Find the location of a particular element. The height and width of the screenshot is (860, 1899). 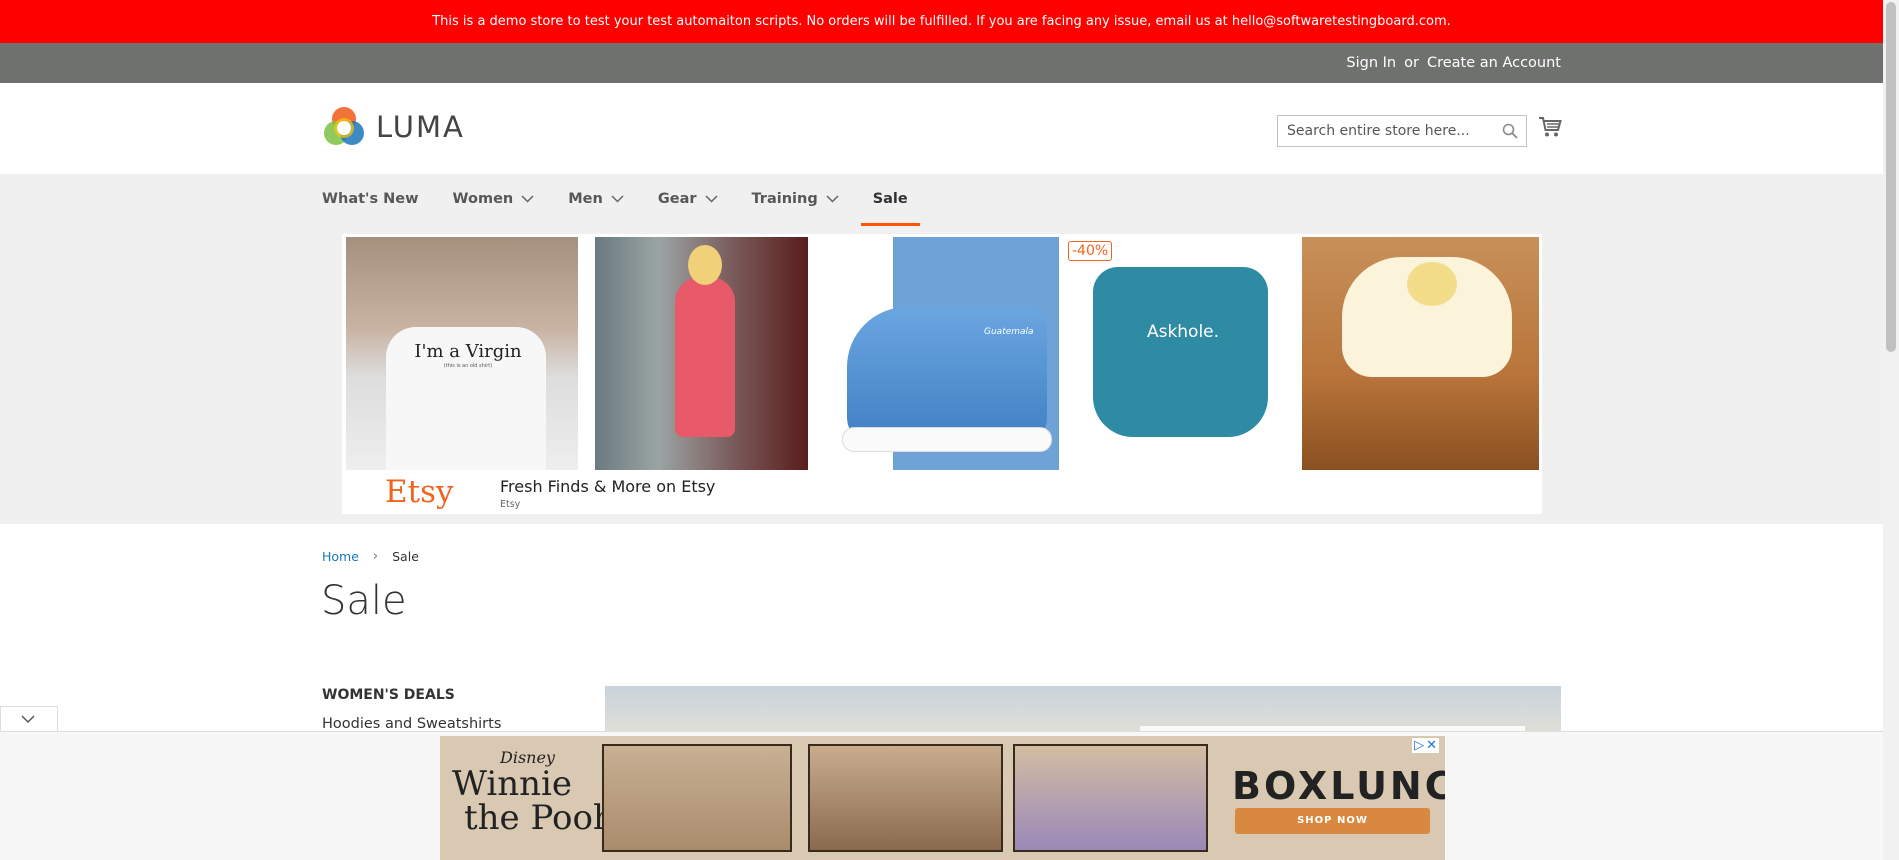

cart-icon is located at coordinates (1550, 127).